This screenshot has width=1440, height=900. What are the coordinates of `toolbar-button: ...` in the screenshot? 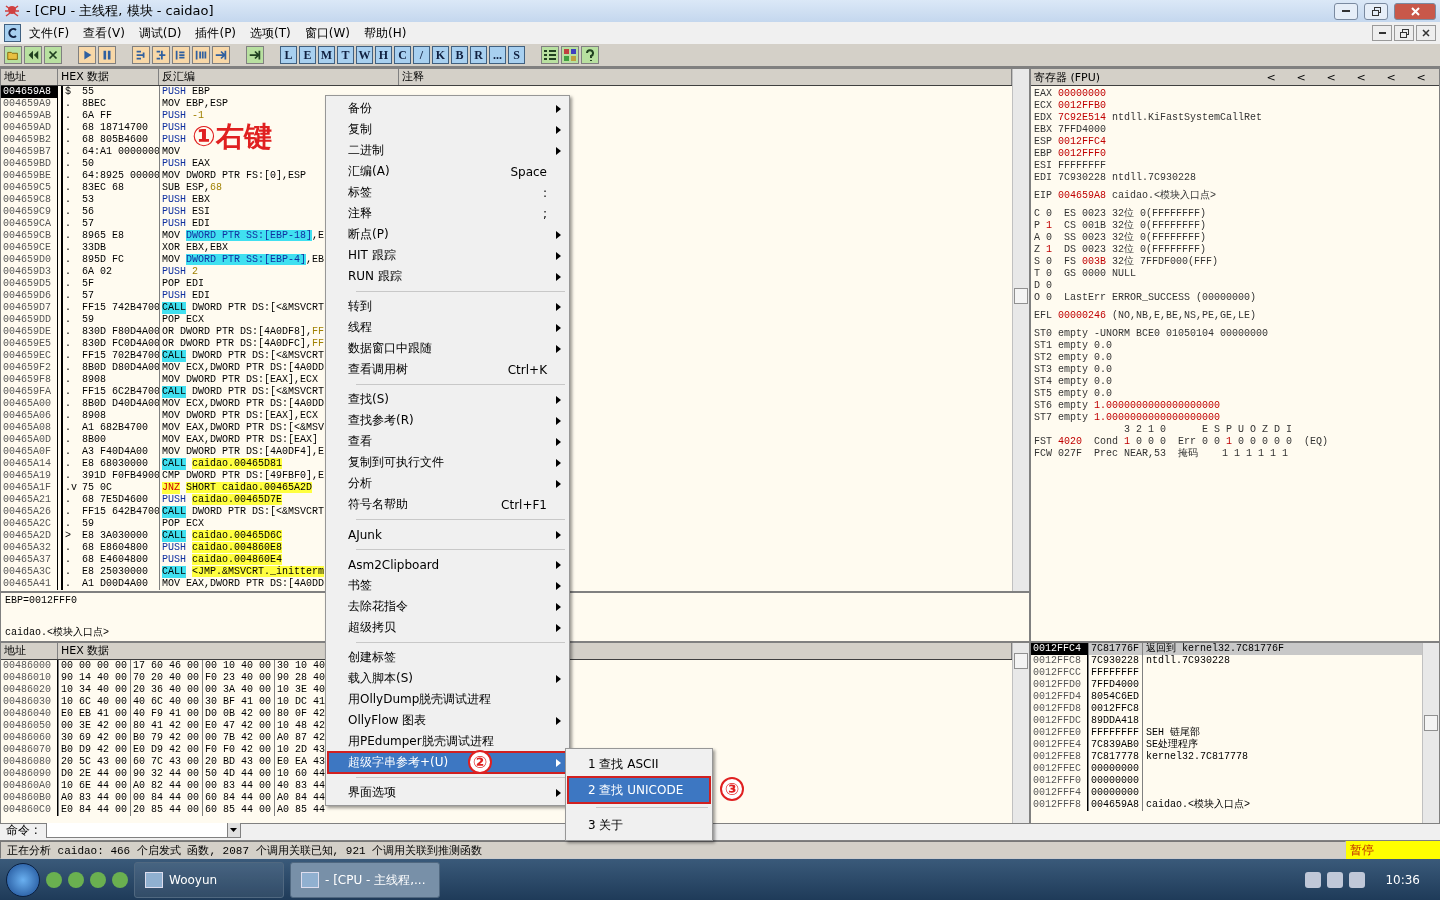 It's located at (497, 55).